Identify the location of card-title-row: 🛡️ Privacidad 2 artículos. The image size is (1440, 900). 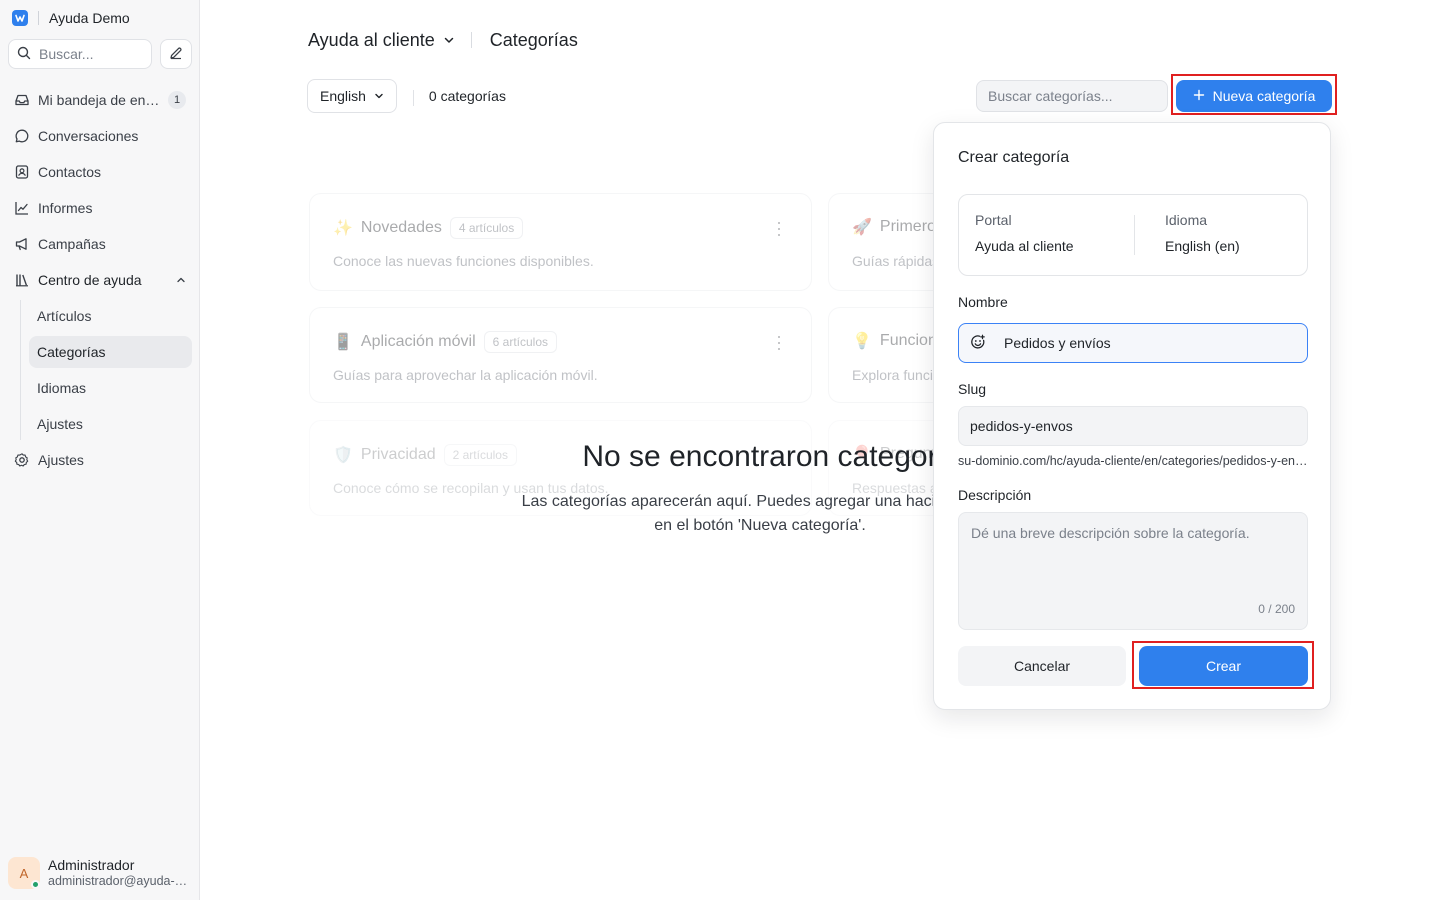
(425, 455).